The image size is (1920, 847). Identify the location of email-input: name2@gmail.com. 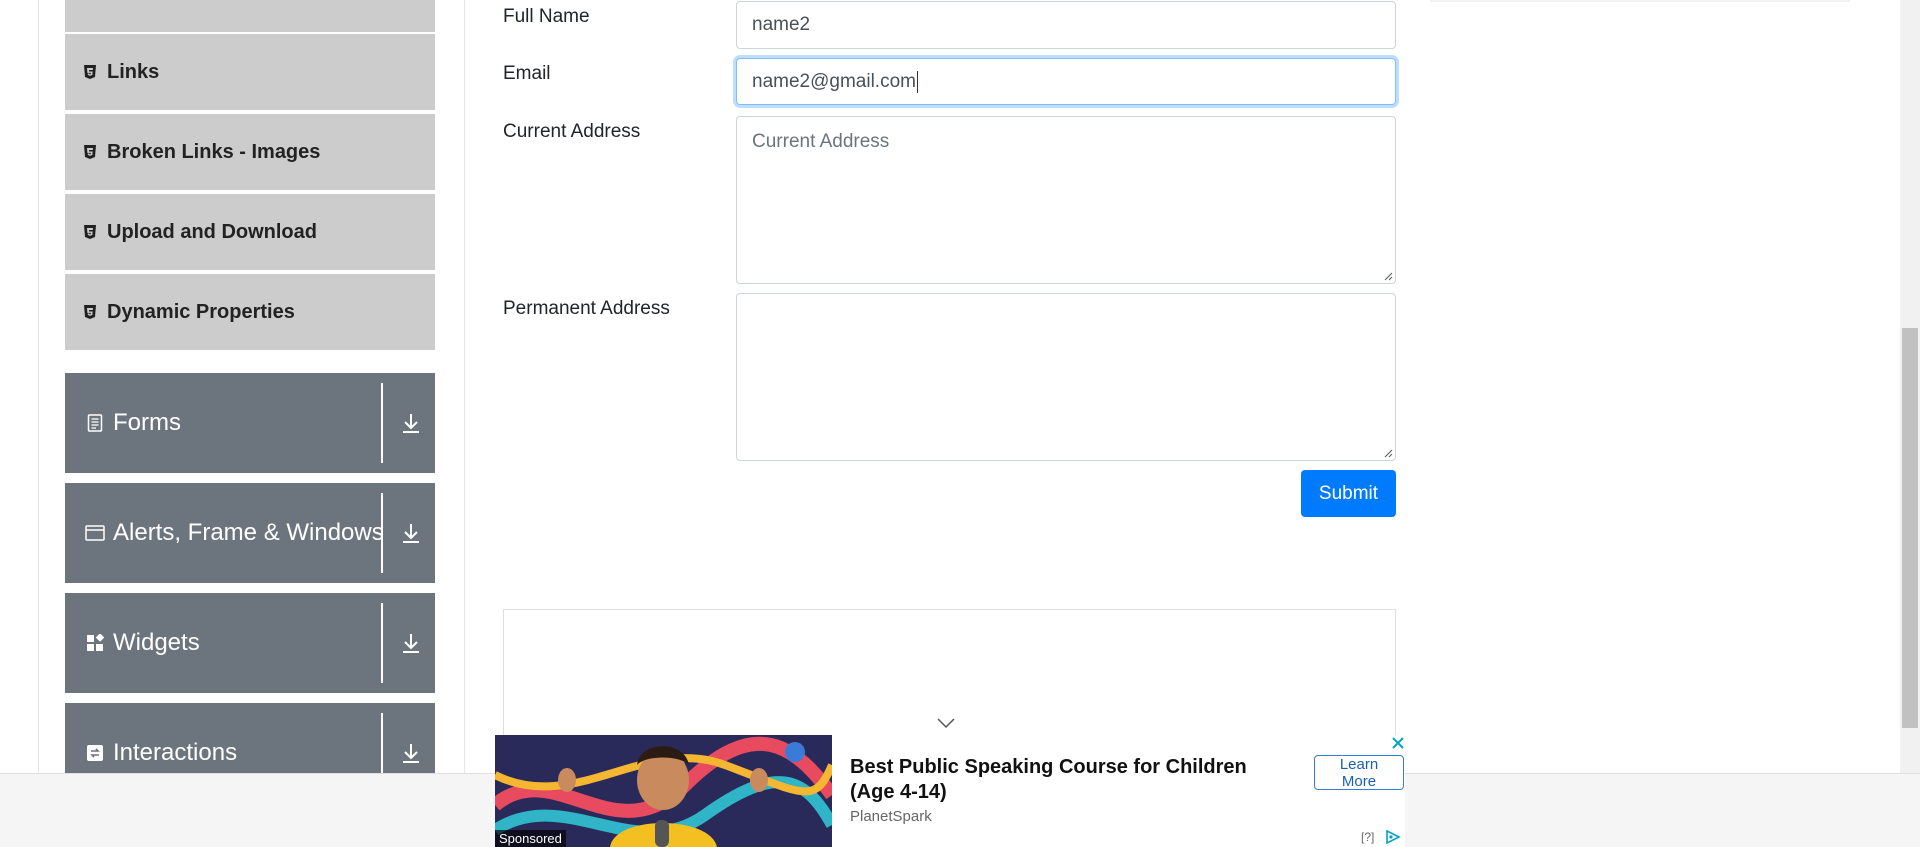
(1066, 81).